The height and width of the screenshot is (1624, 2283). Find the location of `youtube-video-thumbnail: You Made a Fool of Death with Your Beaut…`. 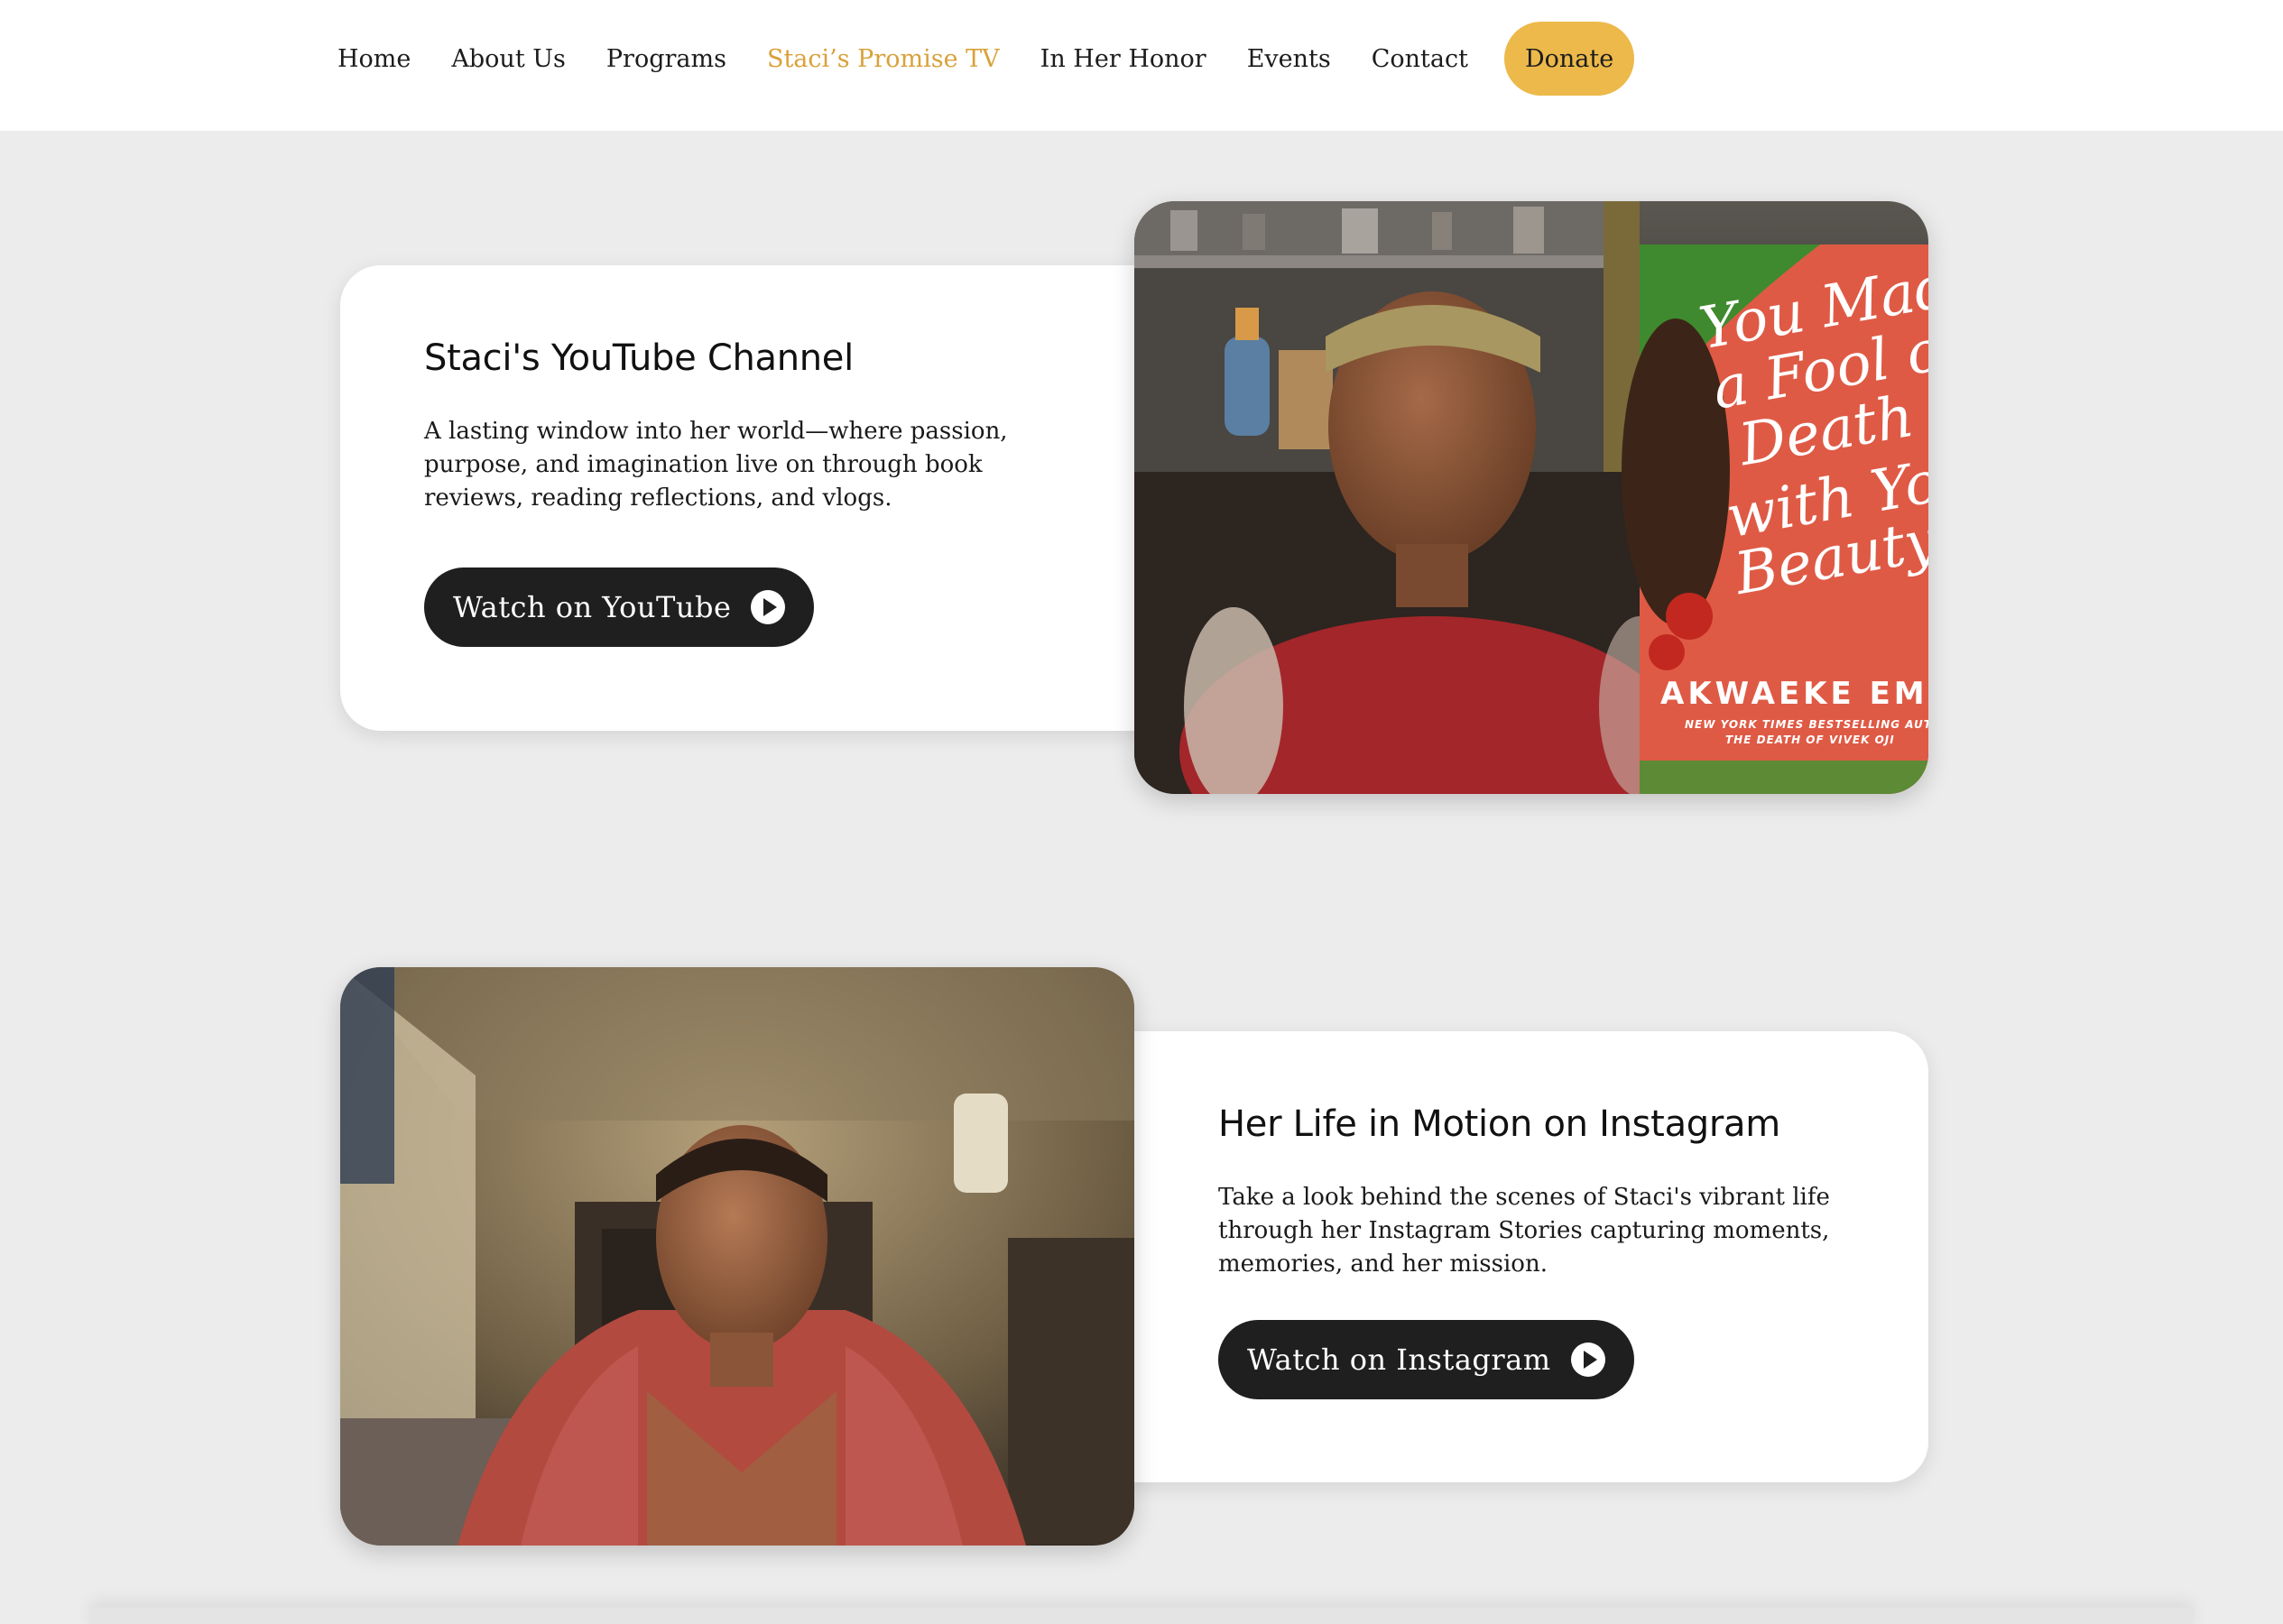

youtube-video-thumbnail: You Made a Fool of Death with Your Beaut… is located at coordinates (1531, 498).